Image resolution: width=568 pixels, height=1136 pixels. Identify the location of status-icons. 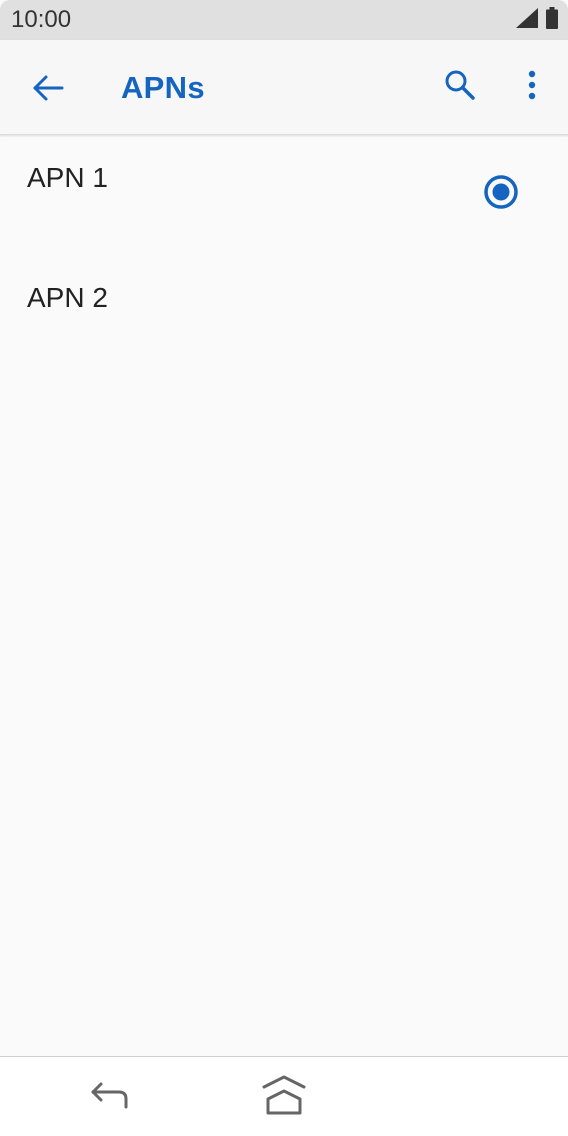
(537, 20).